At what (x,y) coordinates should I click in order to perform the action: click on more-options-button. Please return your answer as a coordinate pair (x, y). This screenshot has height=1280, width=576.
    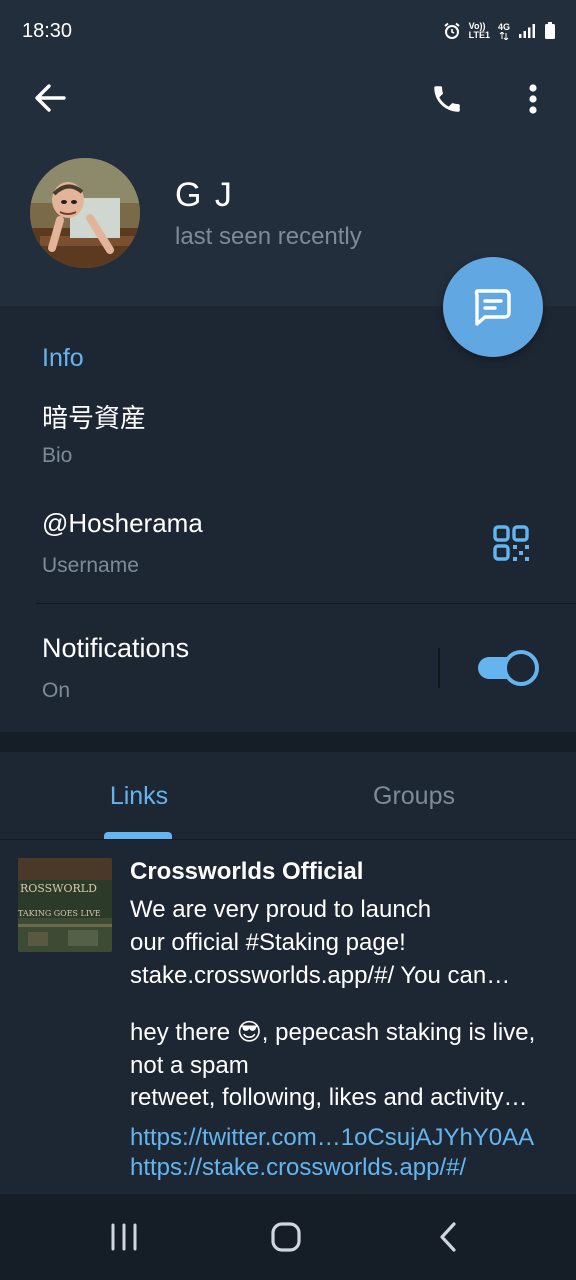
    Looking at the image, I should click on (533, 99).